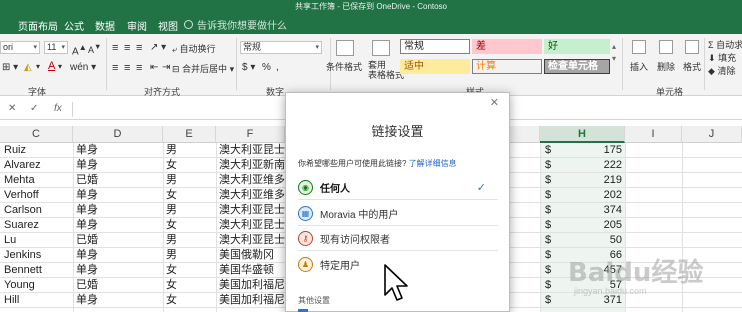  Describe the element at coordinates (250, 134) in the screenshot. I see `column-header-f: F` at that location.